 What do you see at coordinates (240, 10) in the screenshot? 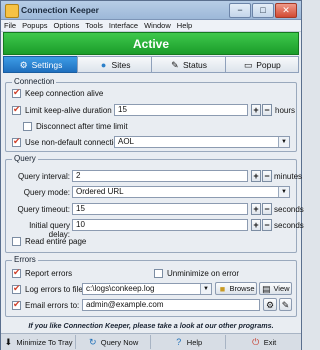
I see `minimize-button: −` at bounding box center [240, 10].